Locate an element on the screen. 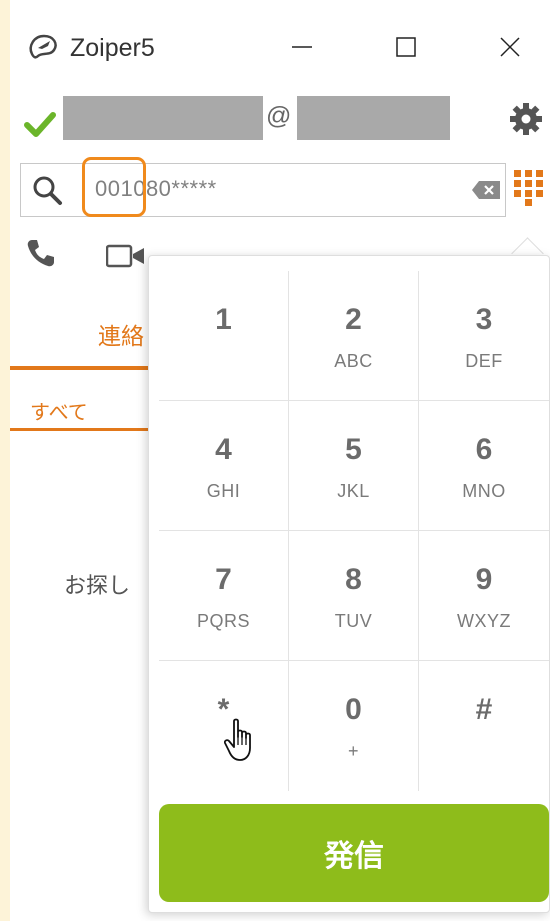 This screenshot has width=550, height=921. zoiper-logo-icon is located at coordinates (43, 47).